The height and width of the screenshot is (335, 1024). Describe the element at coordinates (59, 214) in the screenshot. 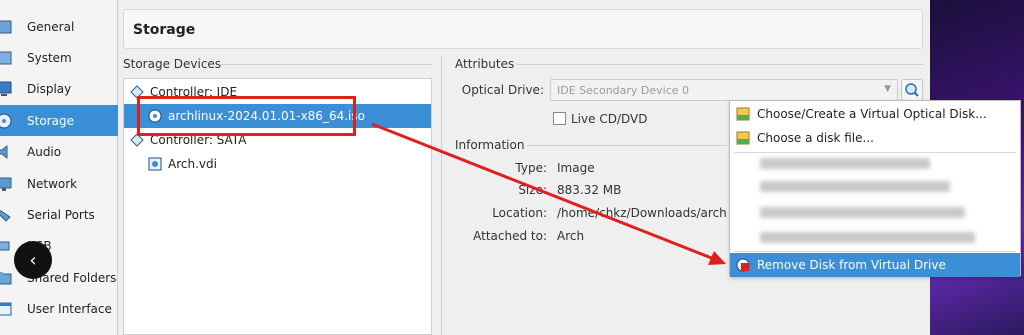

I see `sidebar-item-serial-ports: Serial Ports` at that location.